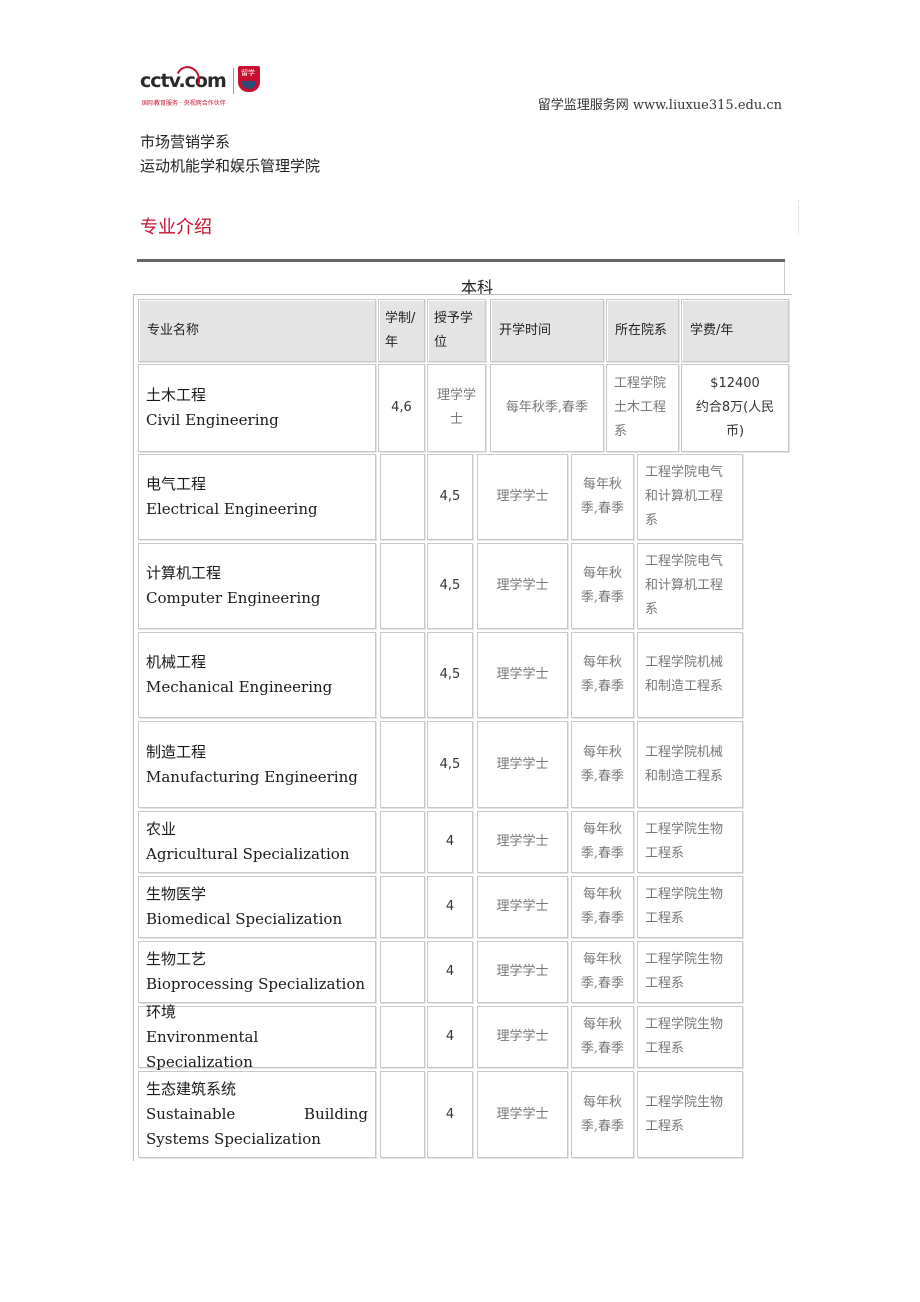  I want to click on program-name-cn: 生物工艺, so click(176, 959).